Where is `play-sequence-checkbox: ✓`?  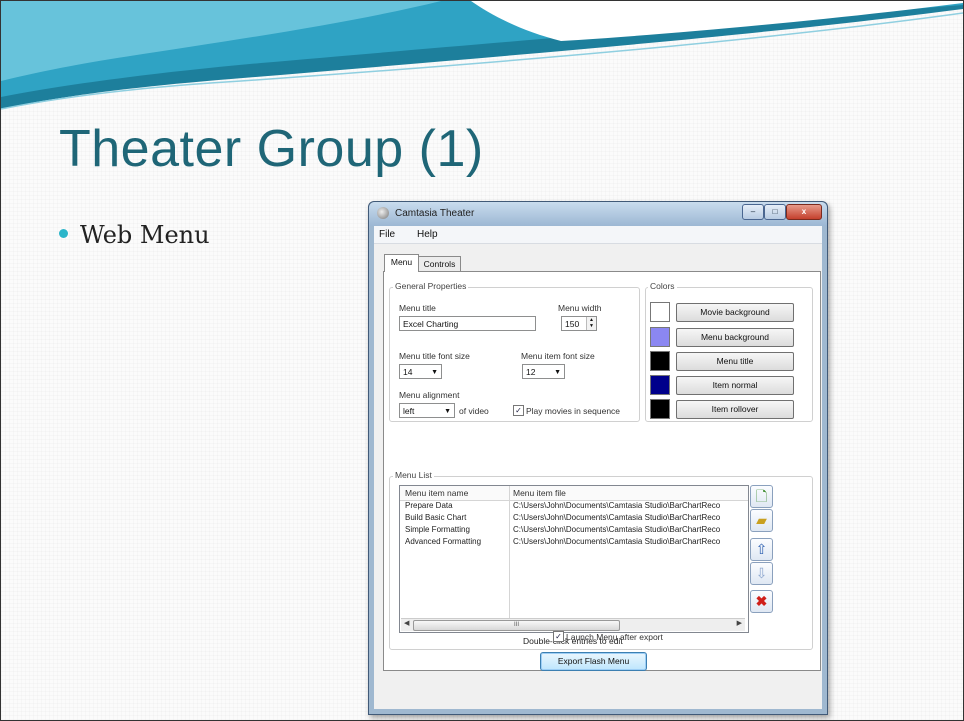
play-sequence-checkbox: ✓ is located at coordinates (518, 410).